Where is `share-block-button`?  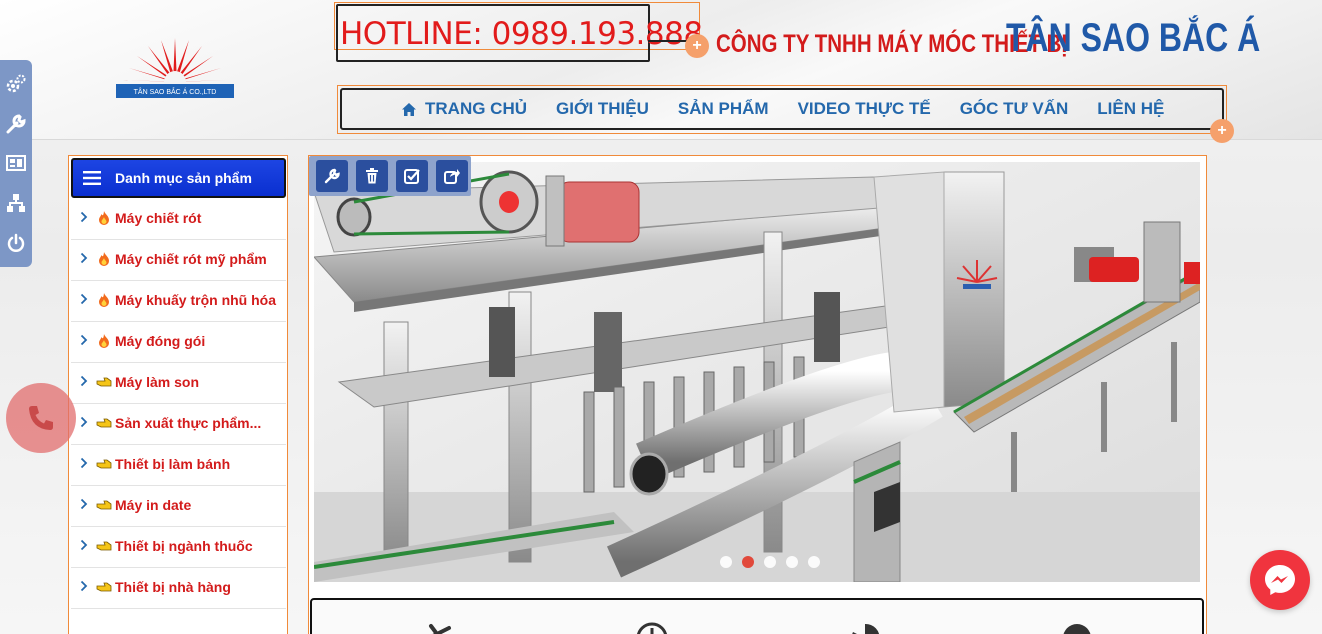 share-block-button is located at coordinates (452, 176).